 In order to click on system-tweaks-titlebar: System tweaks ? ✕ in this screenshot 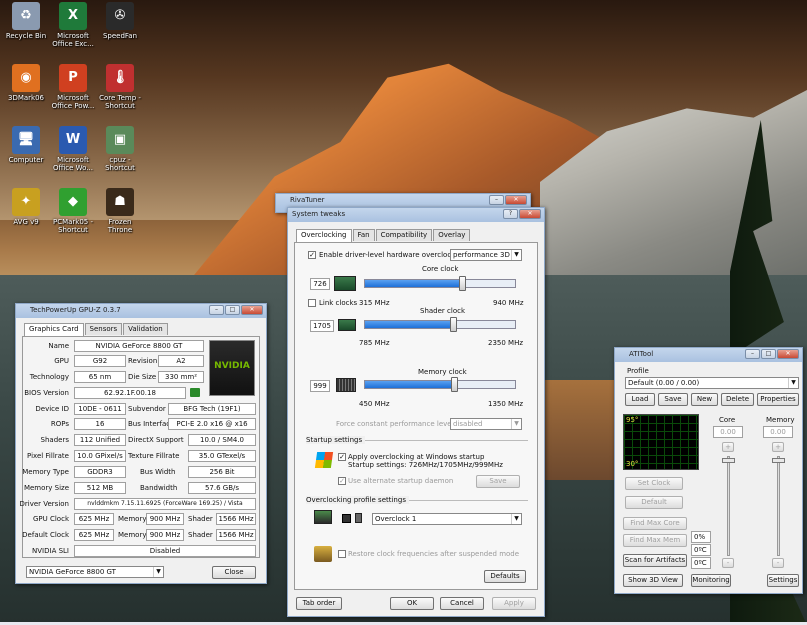, I will do `click(416, 215)`.